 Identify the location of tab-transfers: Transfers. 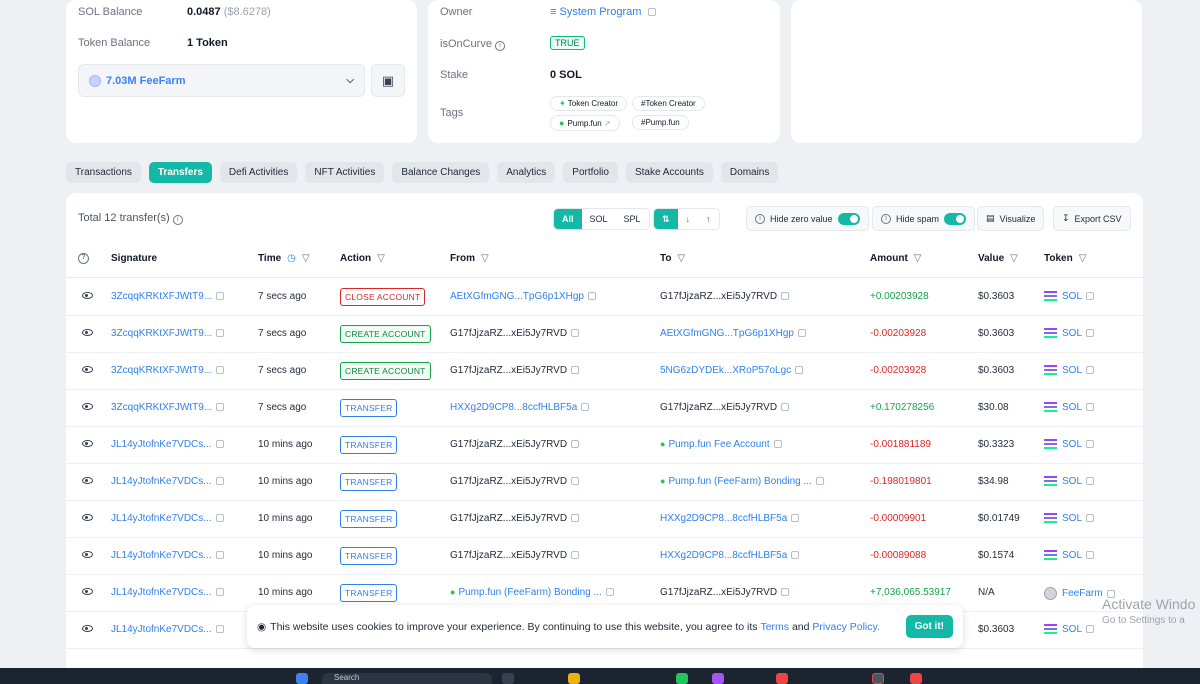
(180, 172).